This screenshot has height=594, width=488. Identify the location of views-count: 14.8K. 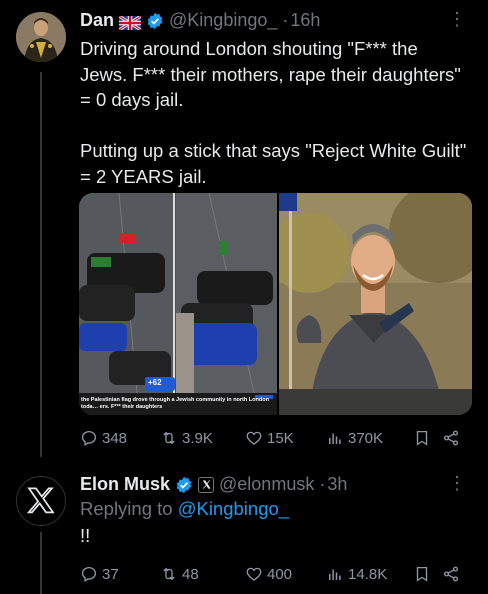
(368, 574).